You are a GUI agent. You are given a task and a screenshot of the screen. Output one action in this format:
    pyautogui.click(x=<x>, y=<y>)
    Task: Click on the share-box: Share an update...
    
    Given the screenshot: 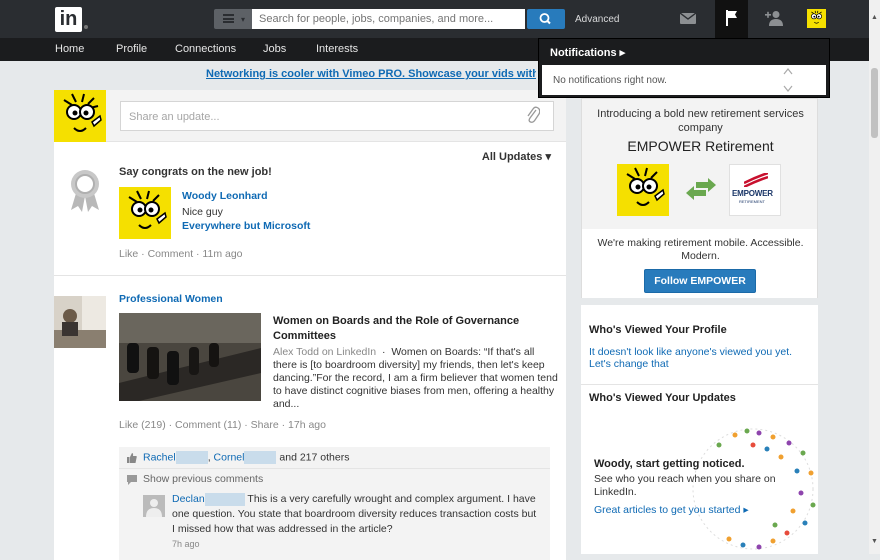 What is the action you would take?
    pyautogui.click(x=310, y=116)
    